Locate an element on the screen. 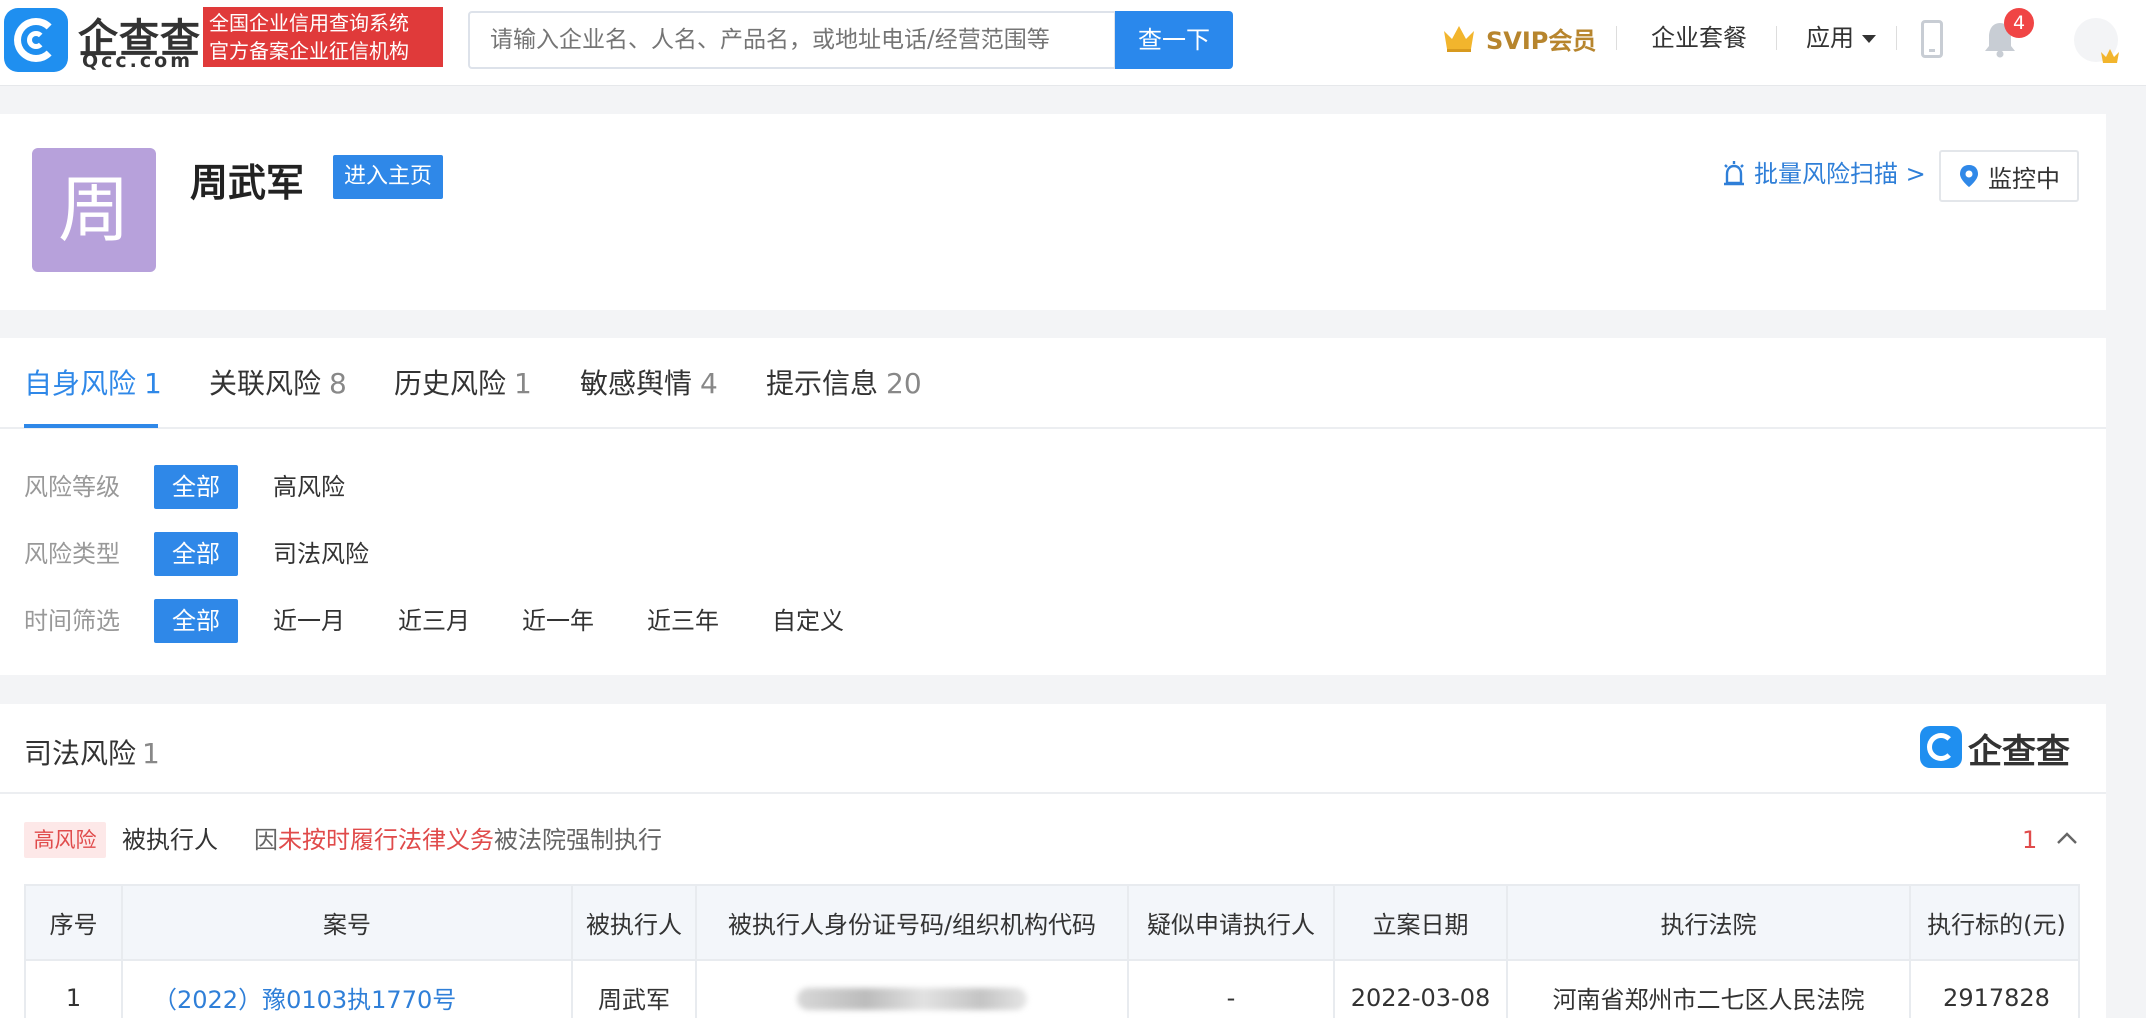 The width and height of the screenshot is (2146, 1018). alarm-icon is located at coordinates (1734, 173).